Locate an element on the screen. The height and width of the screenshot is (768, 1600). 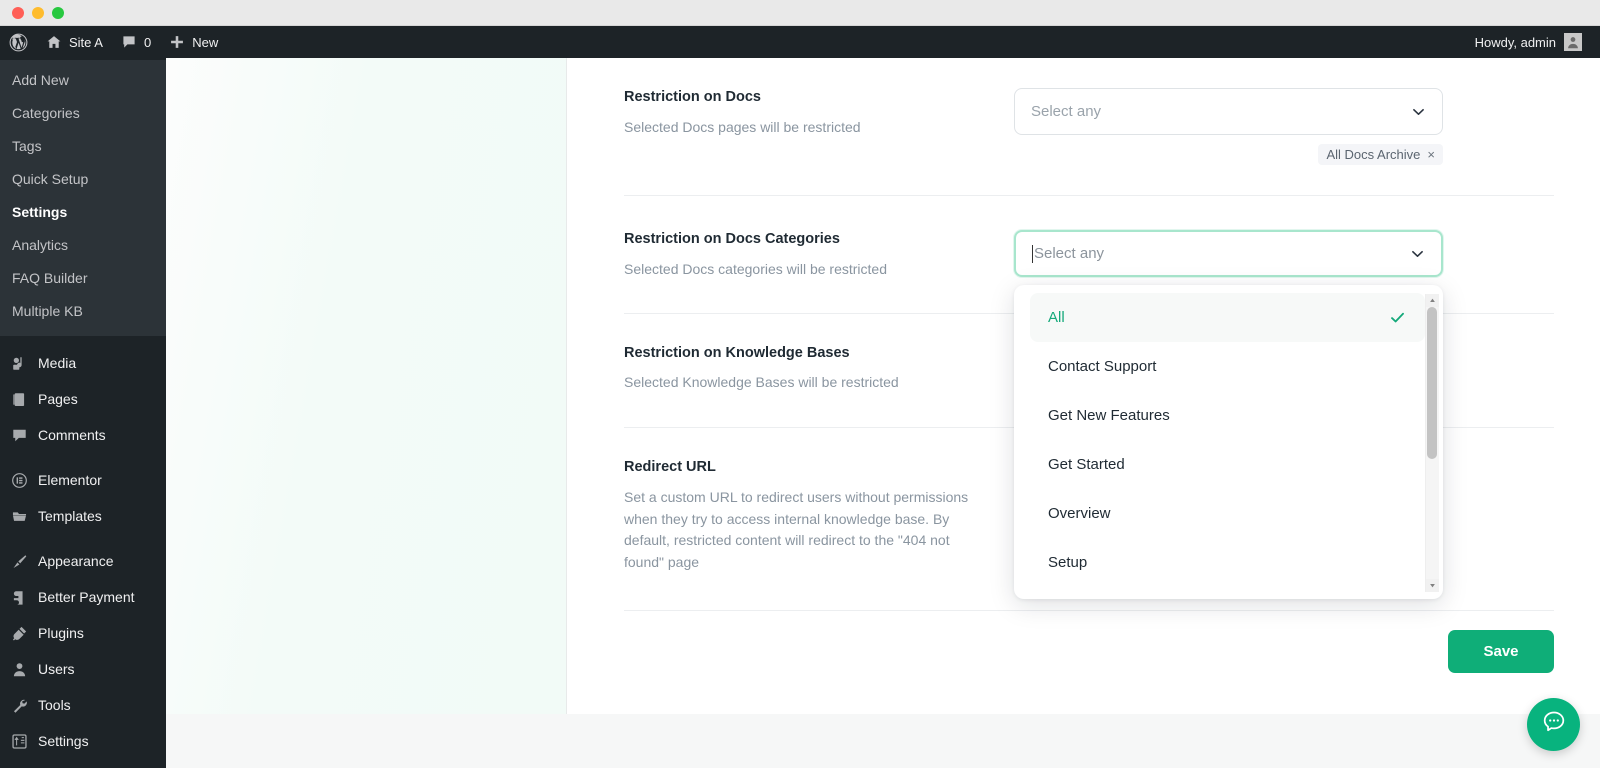
chat-bubble-icon is located at coordinates (1554, 724).